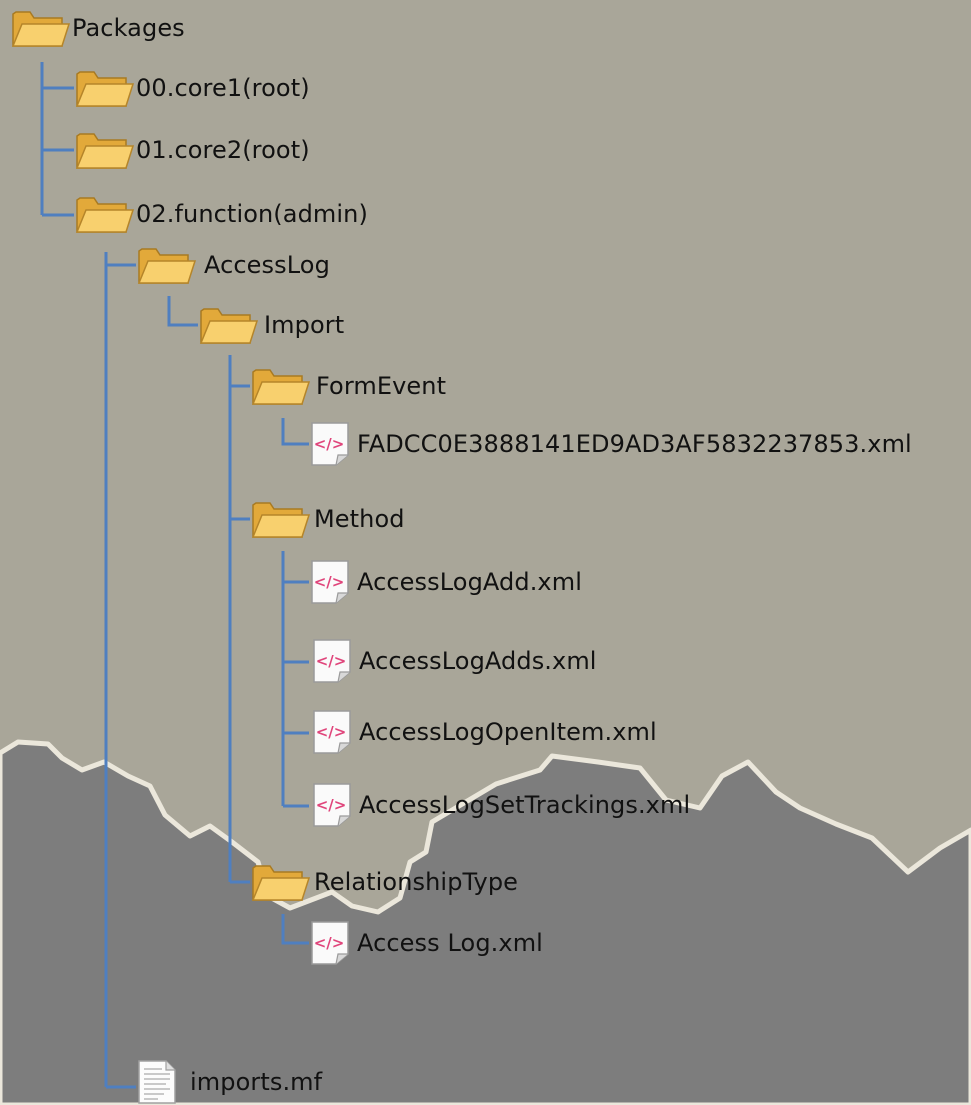 The width and height of the screenshot is (971, 1105). I want to click on tree-node-formevent-xml: </> FADCC0E3888141ED9AD3AF5832237853.xml, so click(610, 444).